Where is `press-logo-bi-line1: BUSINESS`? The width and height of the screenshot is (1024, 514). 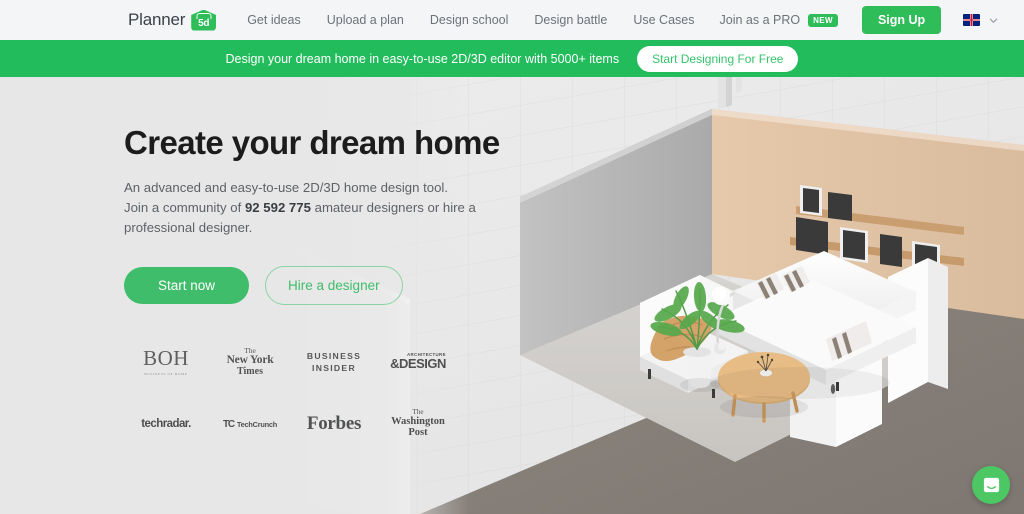
press-logo-bi-line1: BUSINESS is located at coordinates (334, 355).